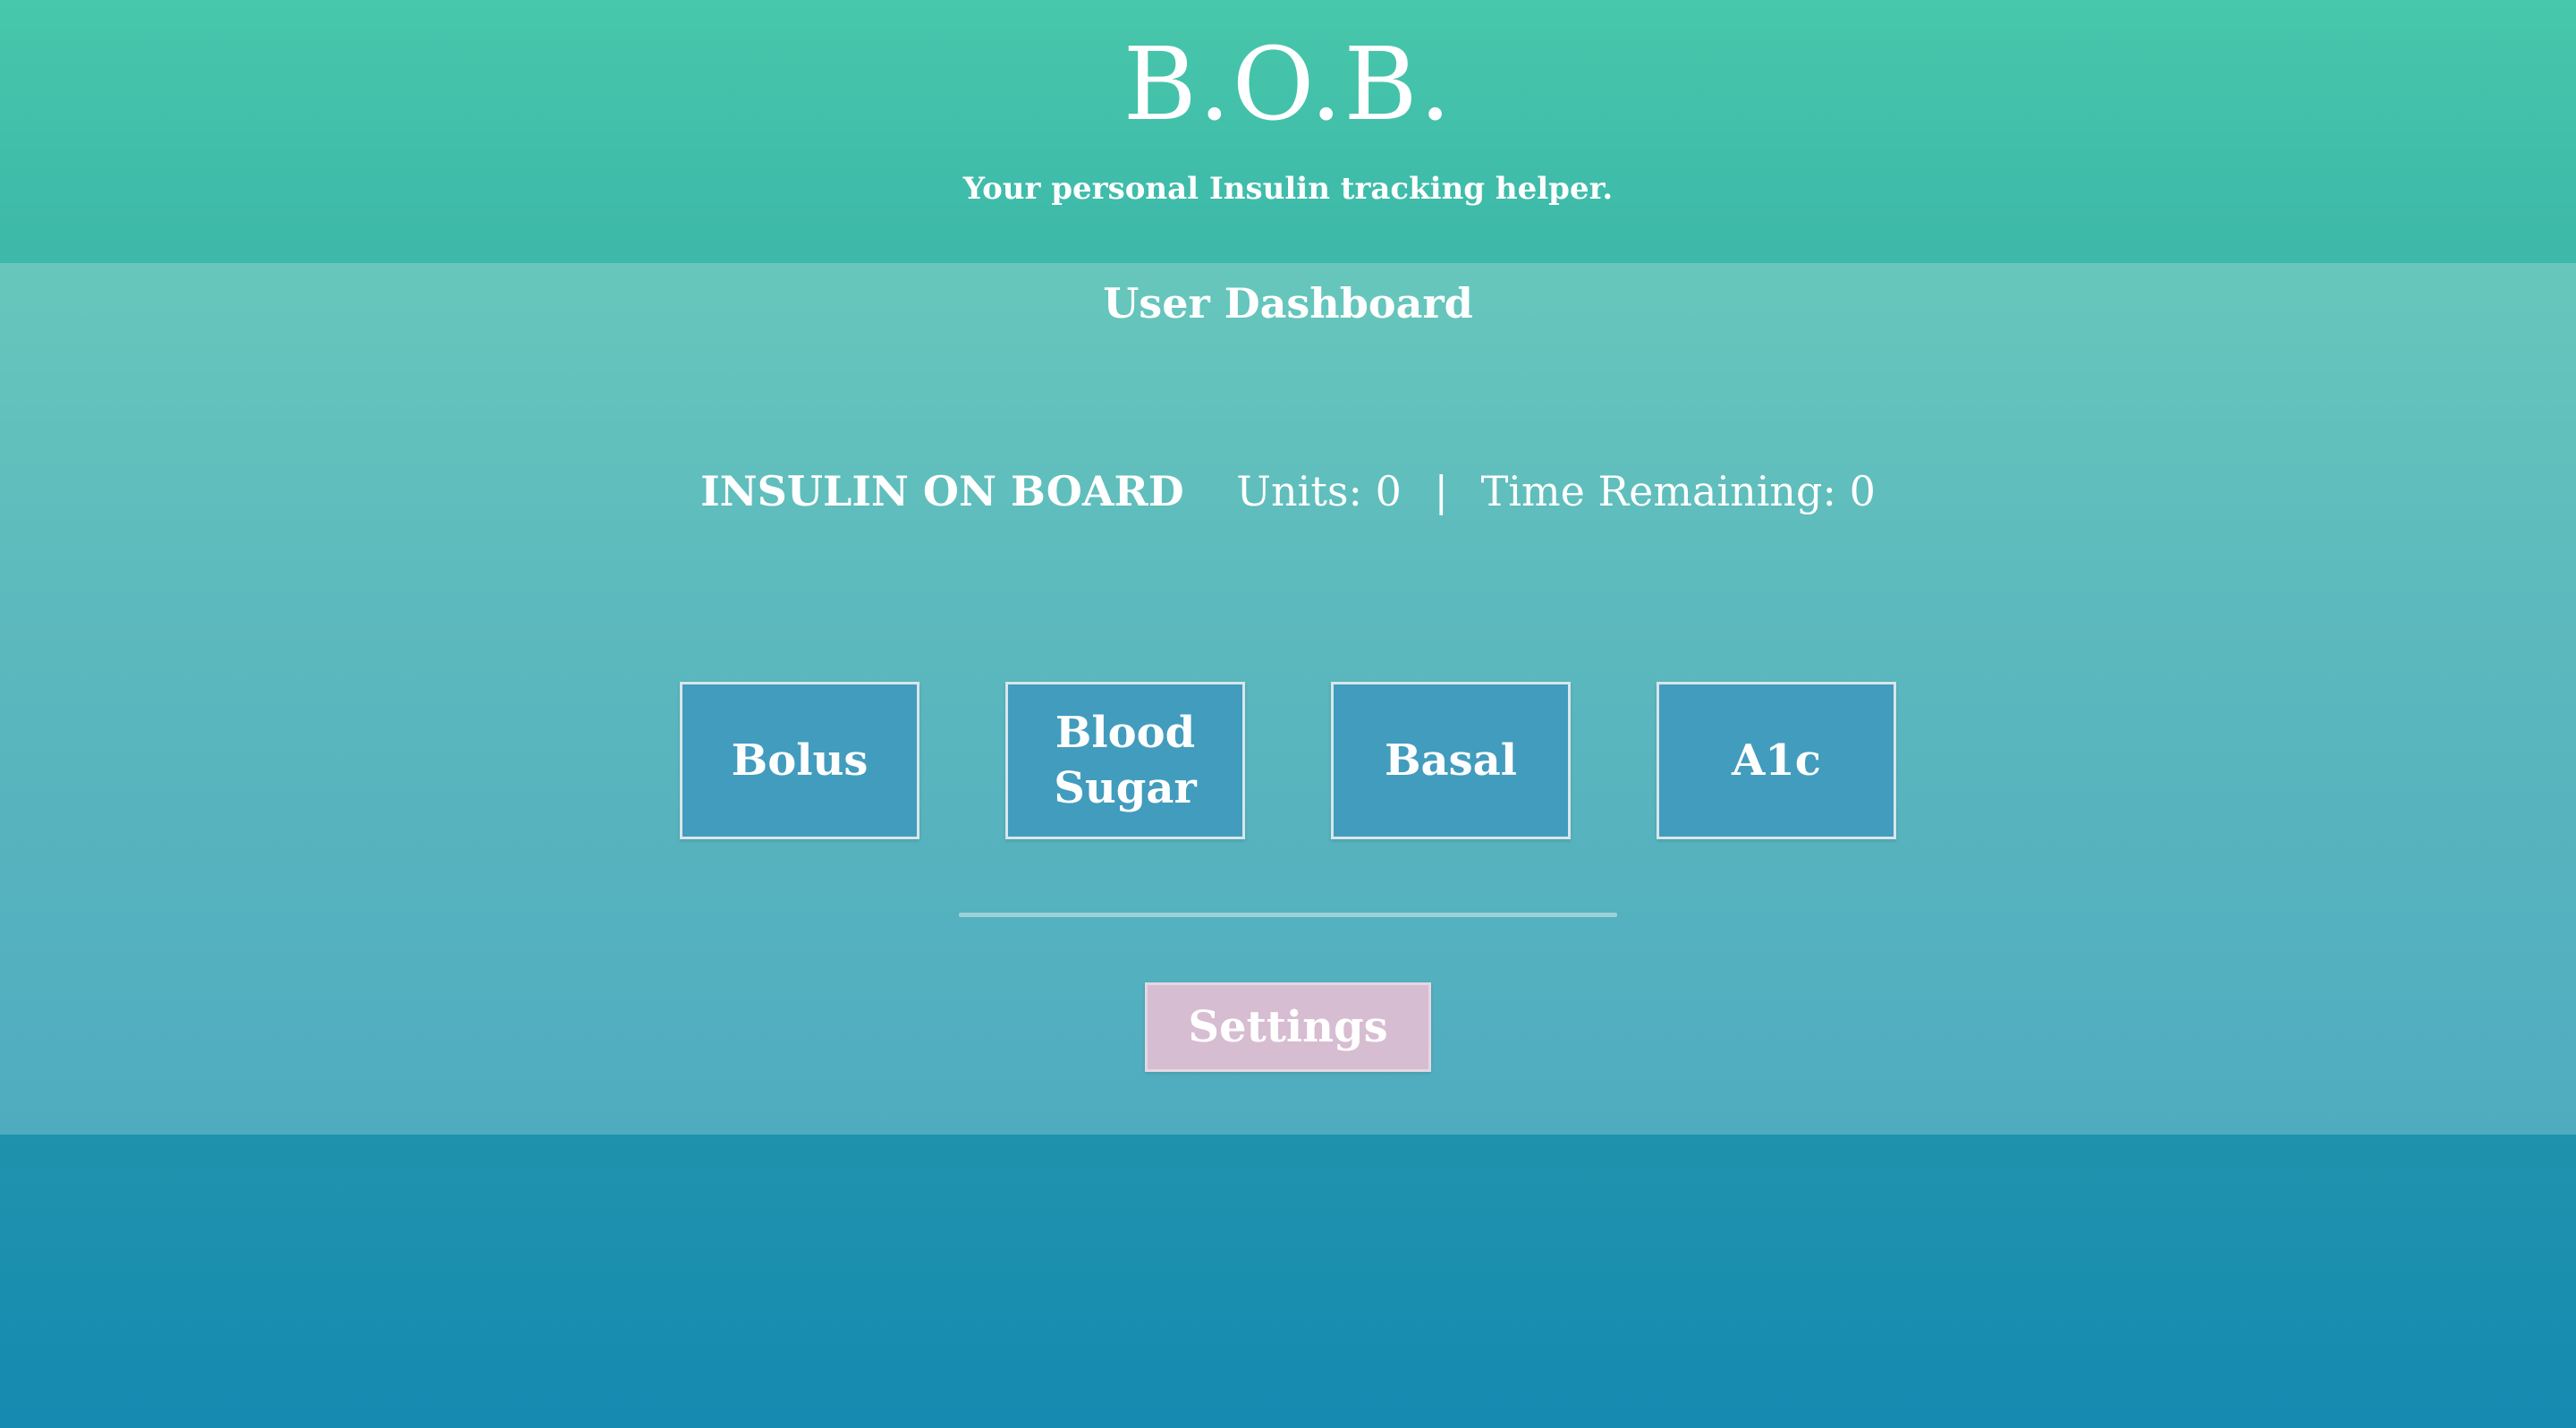 The width and height of the screenshot is (2576, 1428). I want to click on insulin-on-board-label: INSULIN ON BOARD, so click(942, 491).